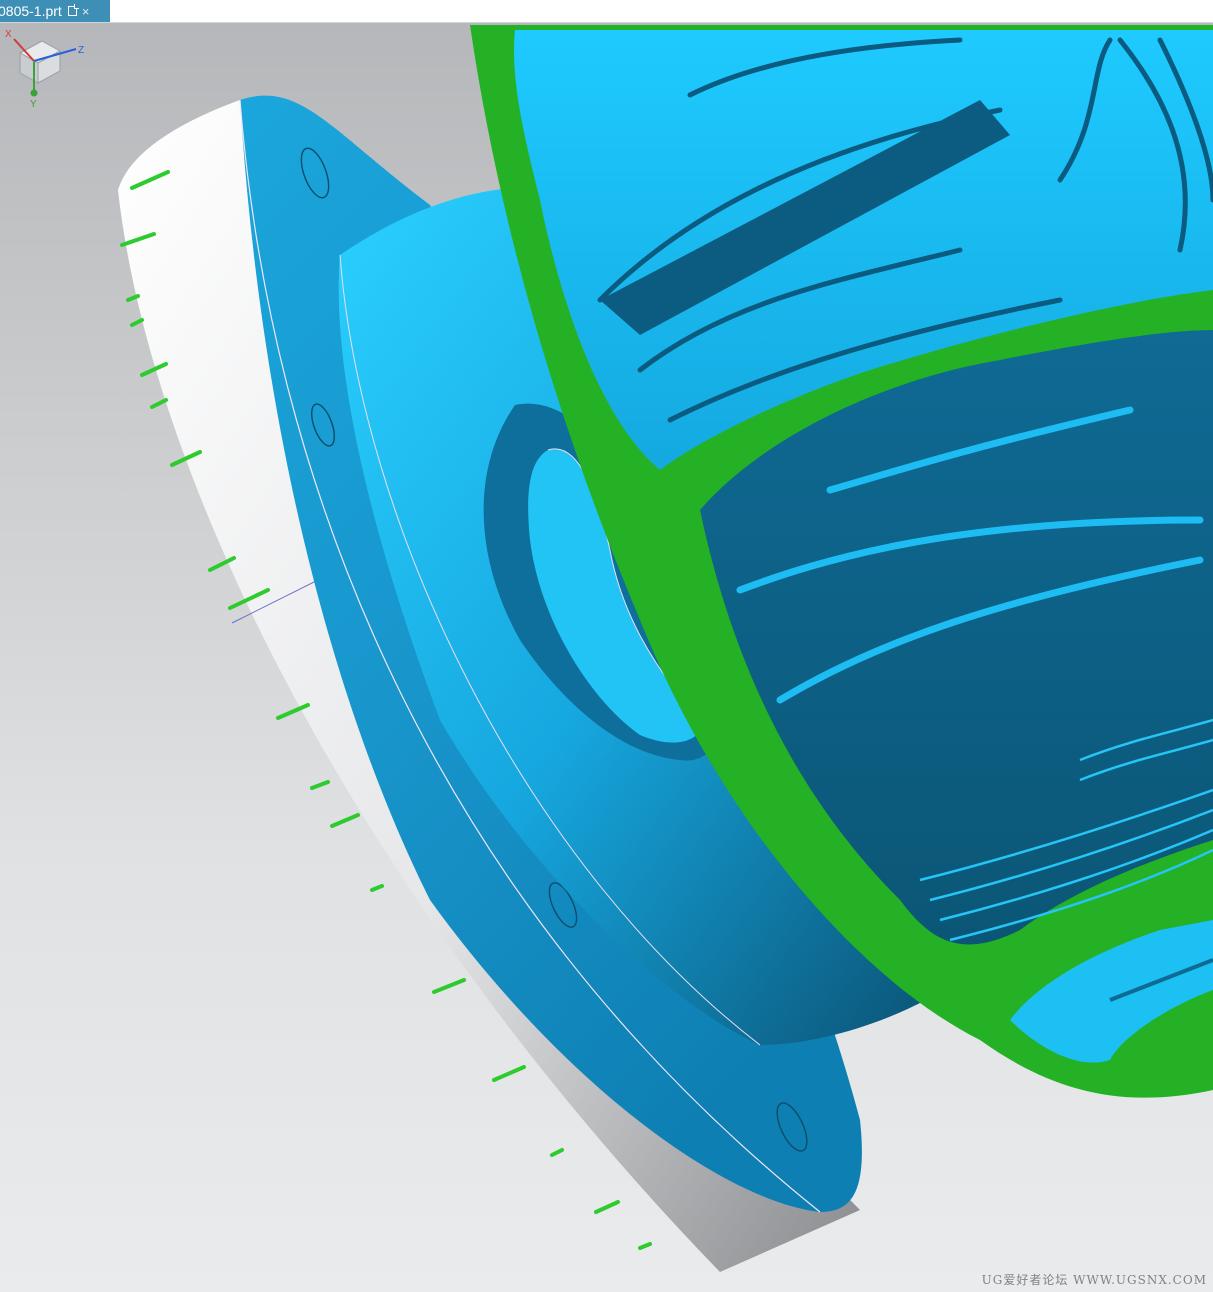 The image size is (1213, 1292). What do you see at coordinates (46, 67) in the screenshot?
I see `view-triad: X Y Z` at bounding box center [46, 67].